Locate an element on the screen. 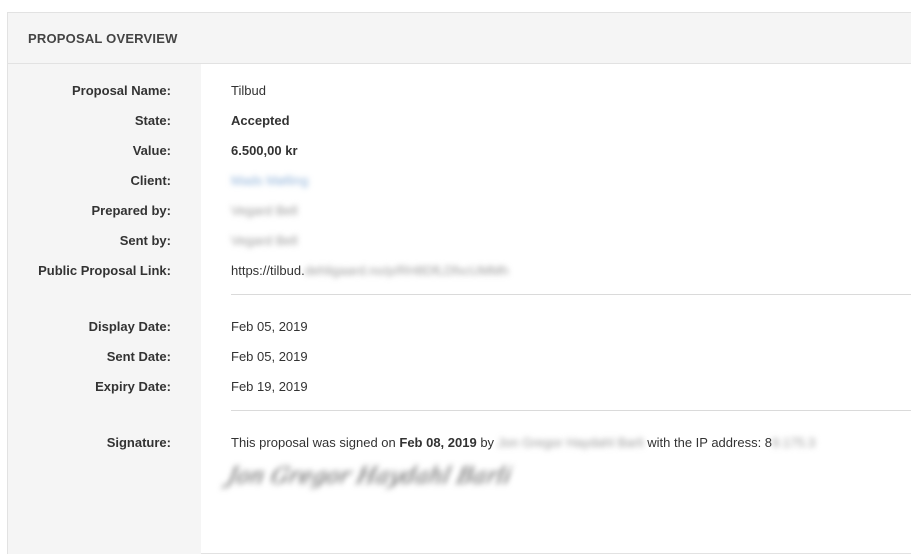 This screenshot has height=554, width=911. signature-date: Feb 08, 2019 is located at coordinates (438, 442).